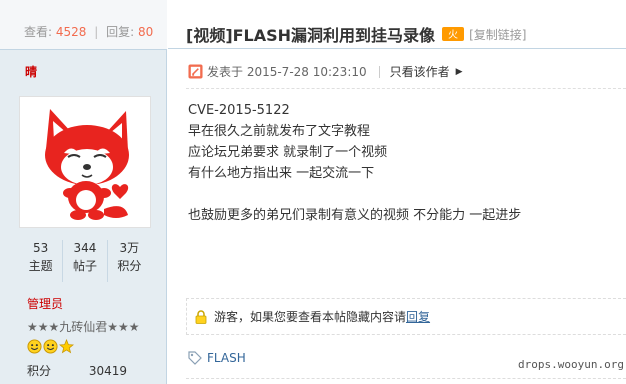 This screenshot has width=626, height=384. Describe the element at coordinates (129, 266) in the screenshot. I see `stat-label: 积分` at that location.